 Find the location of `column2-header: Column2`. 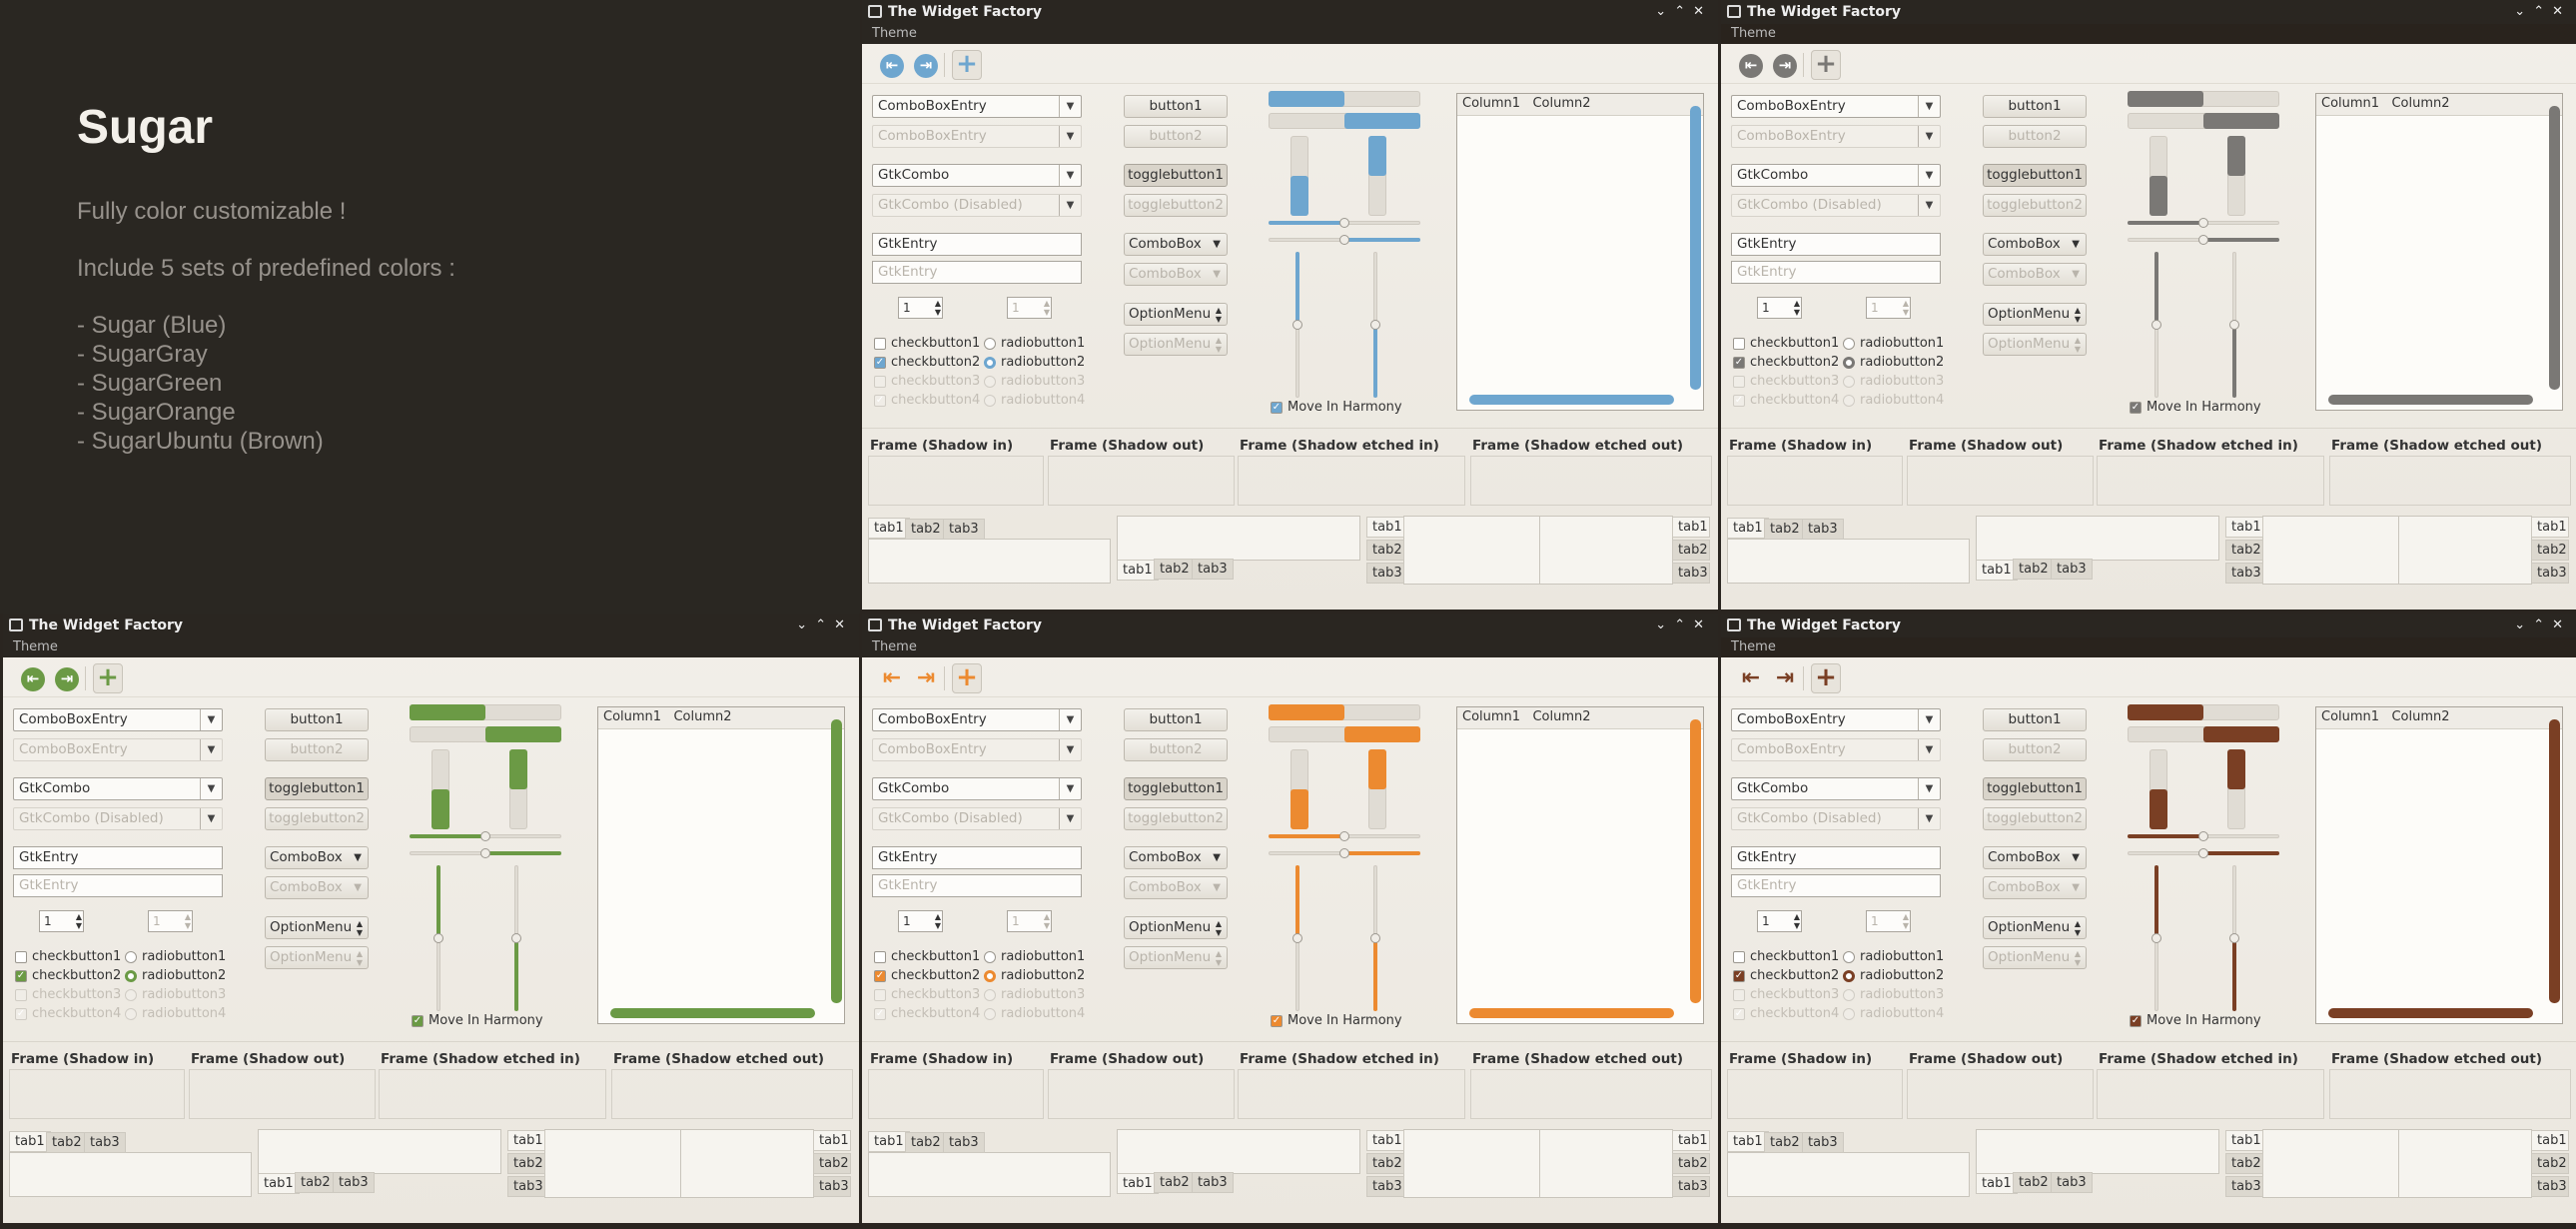

column2-header: Column2 is located at coordinates (1561, 103).